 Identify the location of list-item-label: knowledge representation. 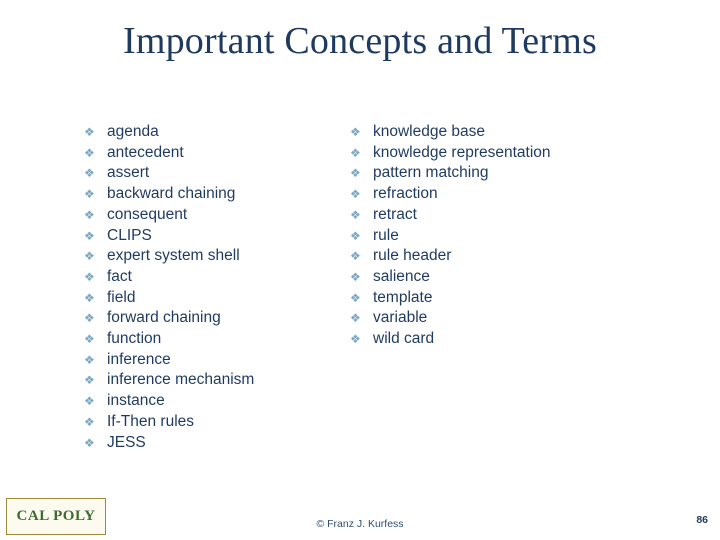
(462, 152).